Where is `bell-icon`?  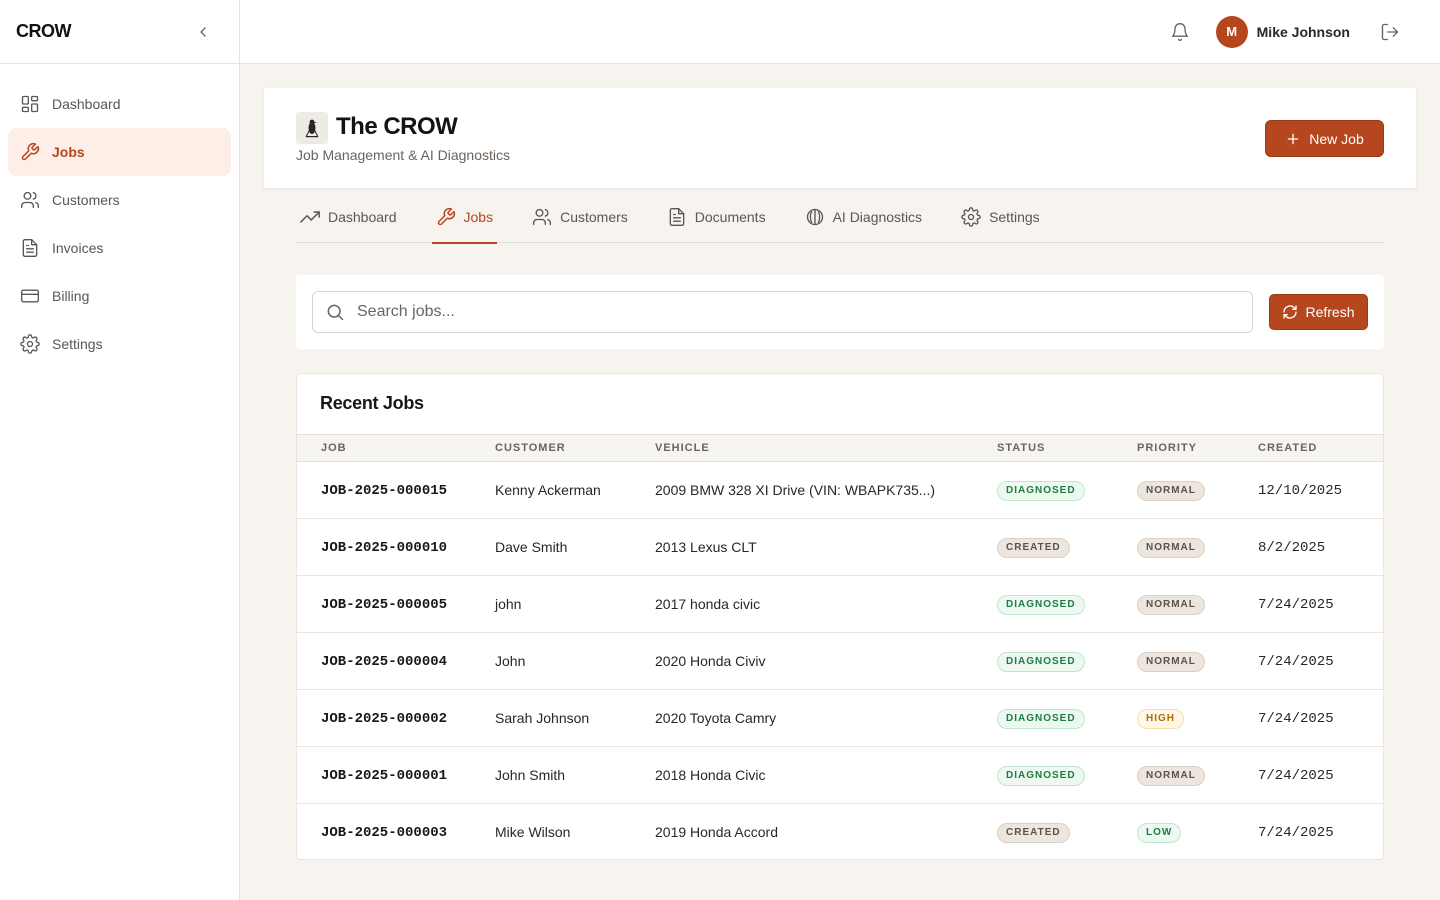
bell-icon is located at coordinates (1179, 31).